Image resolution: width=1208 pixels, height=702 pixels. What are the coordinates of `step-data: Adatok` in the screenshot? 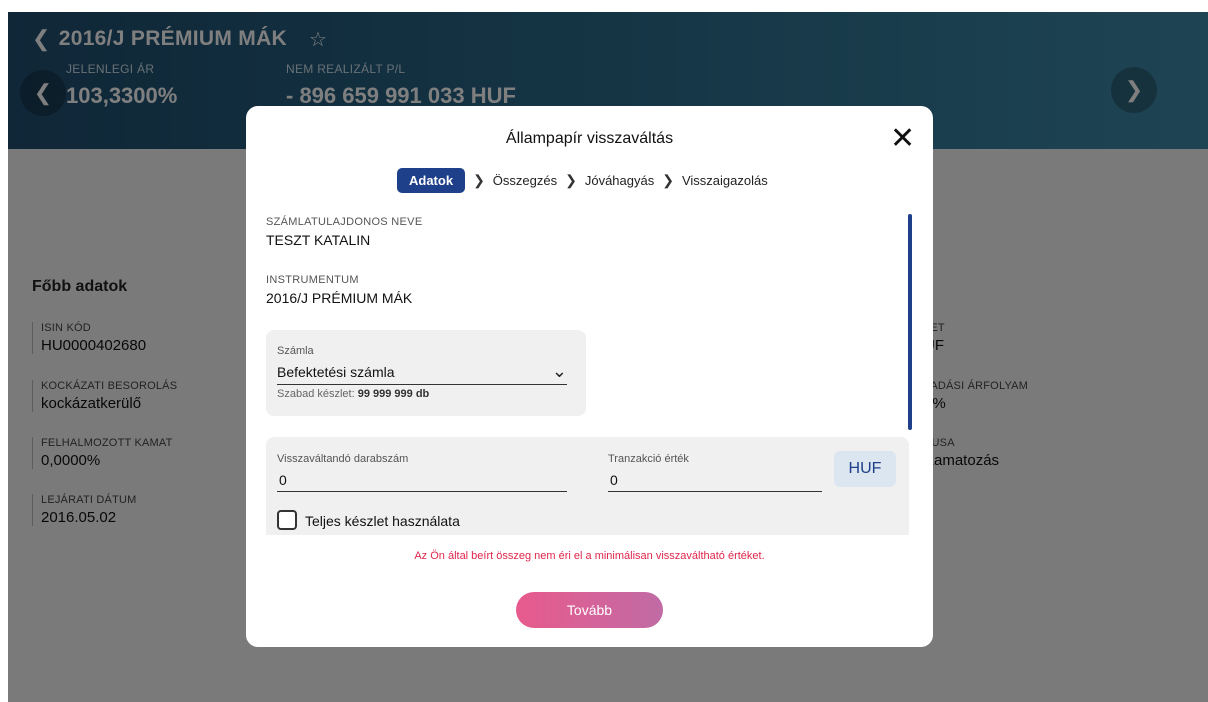 It's located at (431, 180).